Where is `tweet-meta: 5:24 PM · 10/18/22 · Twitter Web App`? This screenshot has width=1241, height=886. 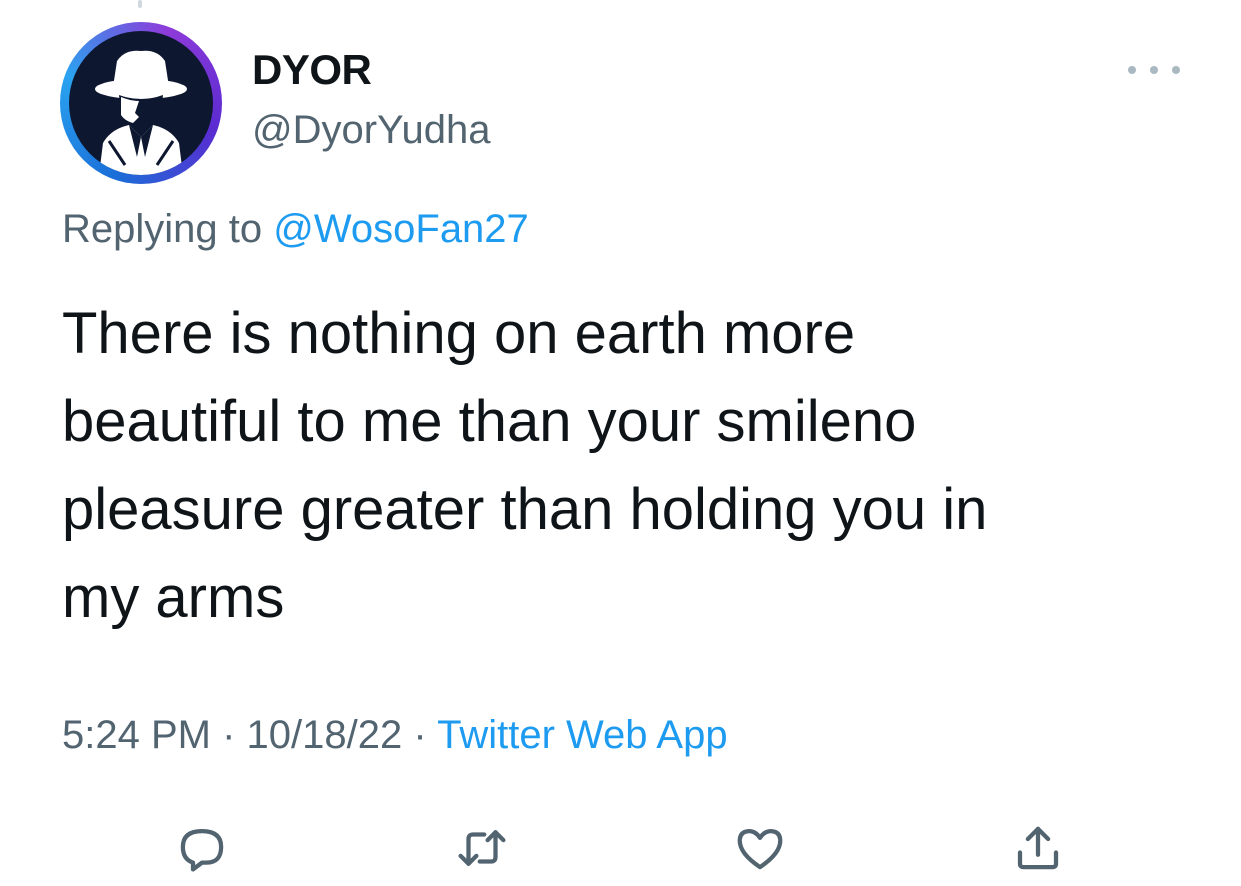
tweet-meta: 5:24 PM · 10/18/22 · Twitter Web App is located at coordinates (395, 735).